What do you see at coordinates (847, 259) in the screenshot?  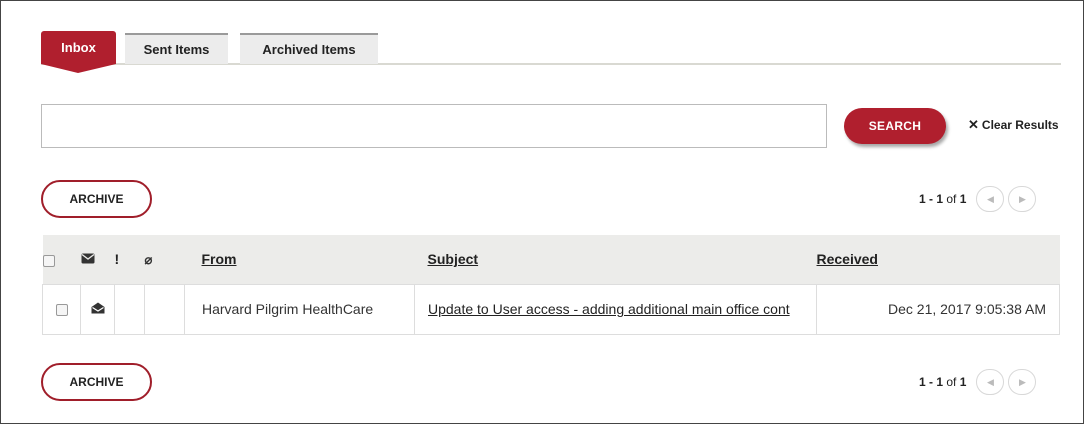 I see `sort-by-received-link: Received` at bounding box center [847, 259].